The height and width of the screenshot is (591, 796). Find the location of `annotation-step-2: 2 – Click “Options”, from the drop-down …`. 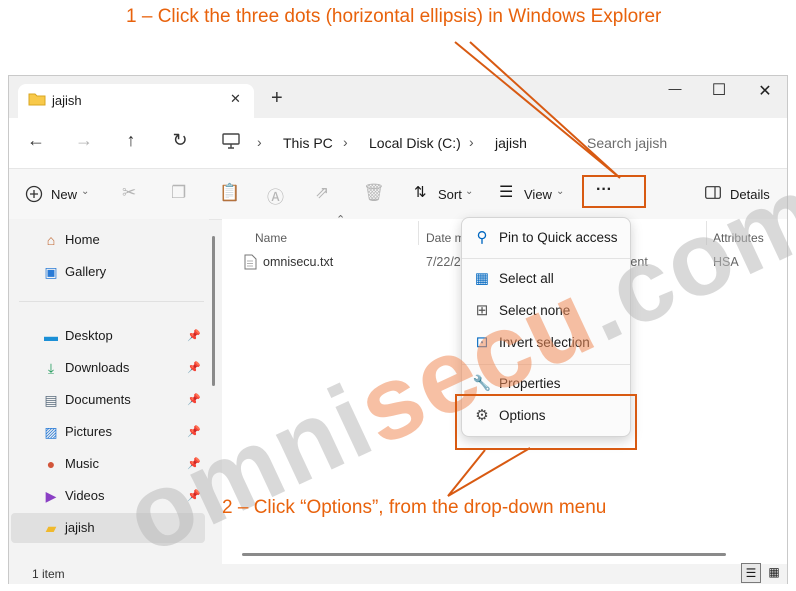

annotation-step-2: 2 – Click “Options”, from the drop-down … is located at coordinates (414, 507).